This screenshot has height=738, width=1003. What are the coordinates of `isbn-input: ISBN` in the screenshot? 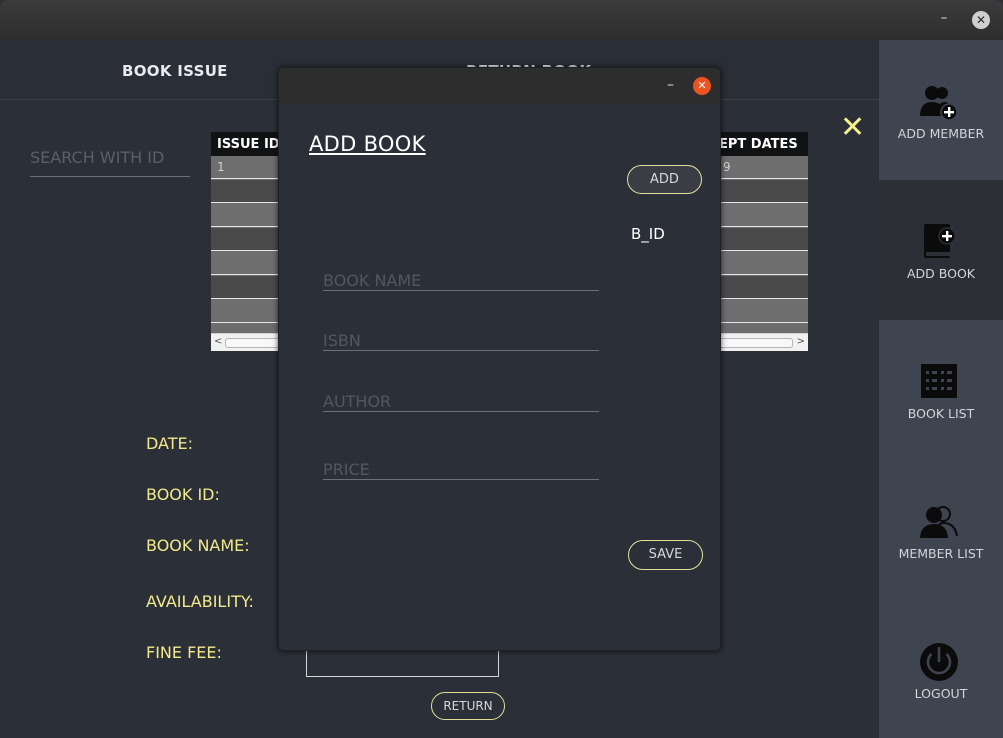 It's located at (461, 336).